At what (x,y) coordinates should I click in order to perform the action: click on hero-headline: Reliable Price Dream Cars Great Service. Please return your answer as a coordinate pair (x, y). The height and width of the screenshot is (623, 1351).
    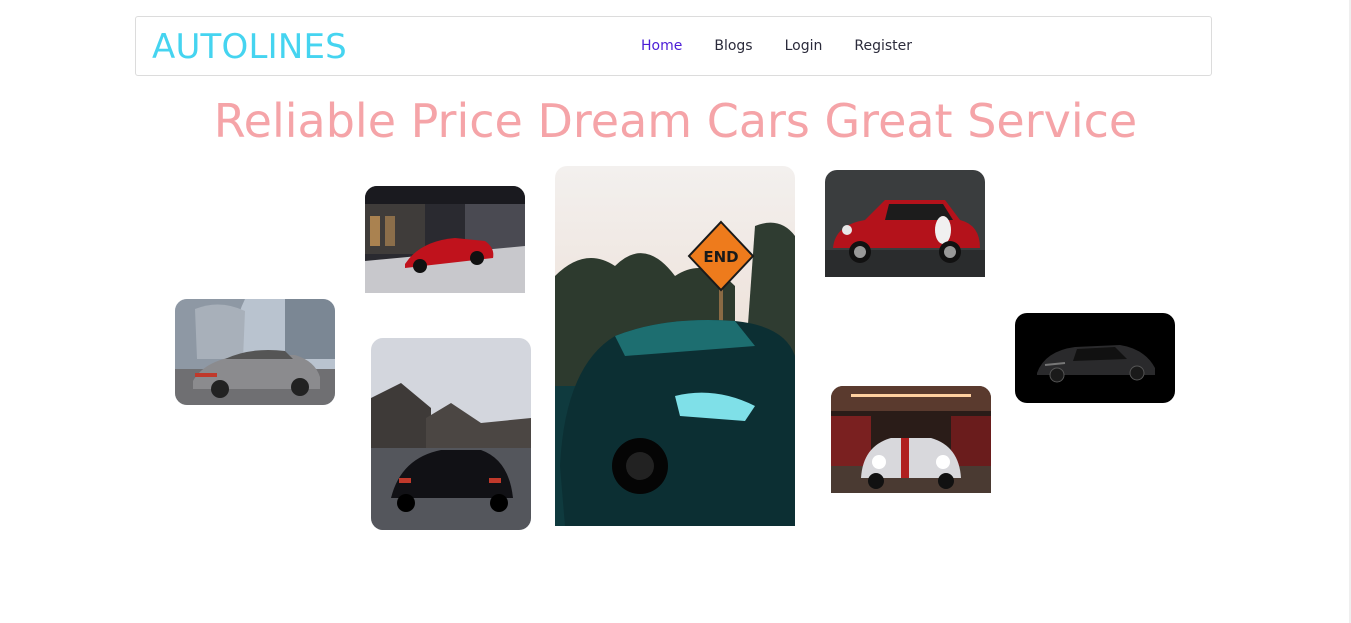
    Looking at the image, I should click on (675, 121).